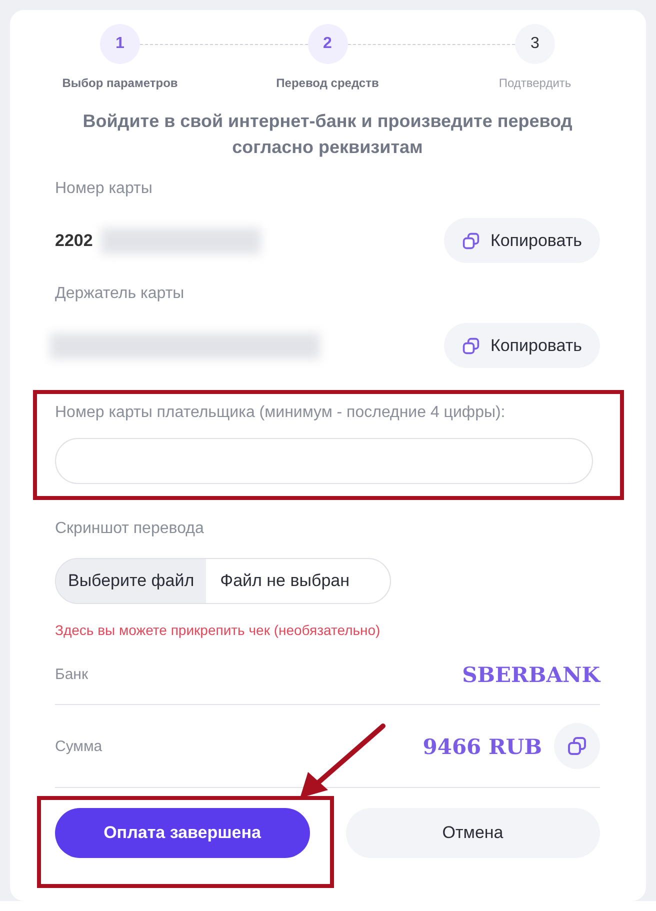 The width and height of the screenshot is (656, 911). What do you see at coordinates (328, 44) in the screenshot?
I see `step-number: 2` at bounding box center [328, 44].